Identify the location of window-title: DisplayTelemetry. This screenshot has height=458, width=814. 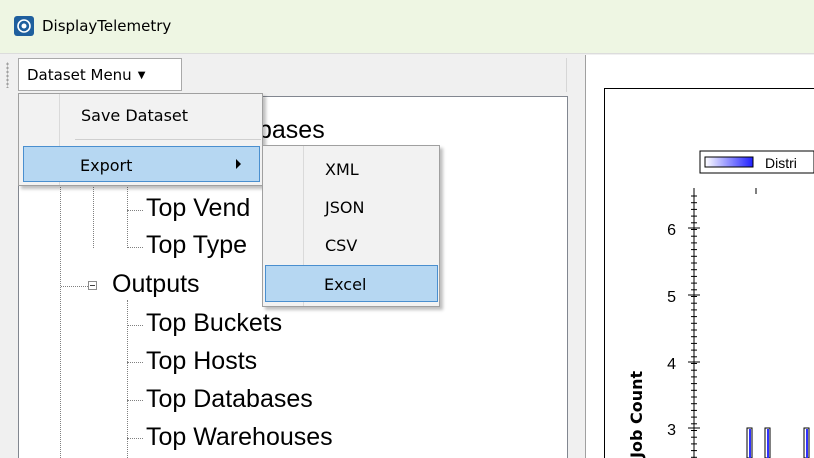
(107, 26).